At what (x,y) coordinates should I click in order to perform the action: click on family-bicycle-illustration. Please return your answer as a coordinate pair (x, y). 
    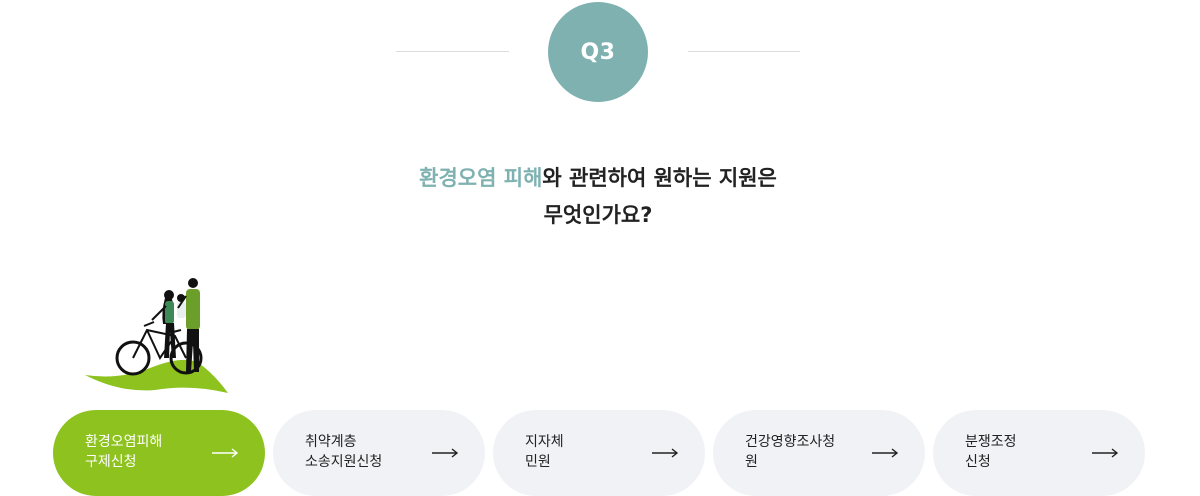
    Looking at the image, I should click on (156, 335).